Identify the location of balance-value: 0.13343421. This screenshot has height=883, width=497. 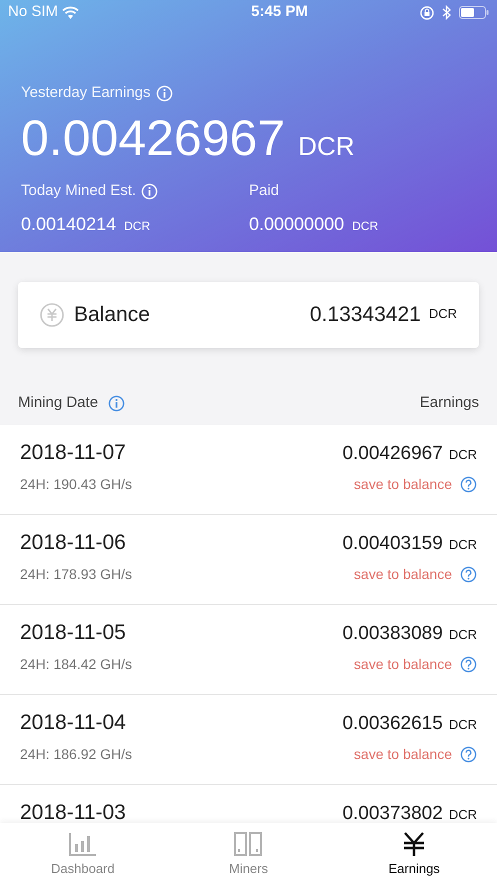
(365, 315).